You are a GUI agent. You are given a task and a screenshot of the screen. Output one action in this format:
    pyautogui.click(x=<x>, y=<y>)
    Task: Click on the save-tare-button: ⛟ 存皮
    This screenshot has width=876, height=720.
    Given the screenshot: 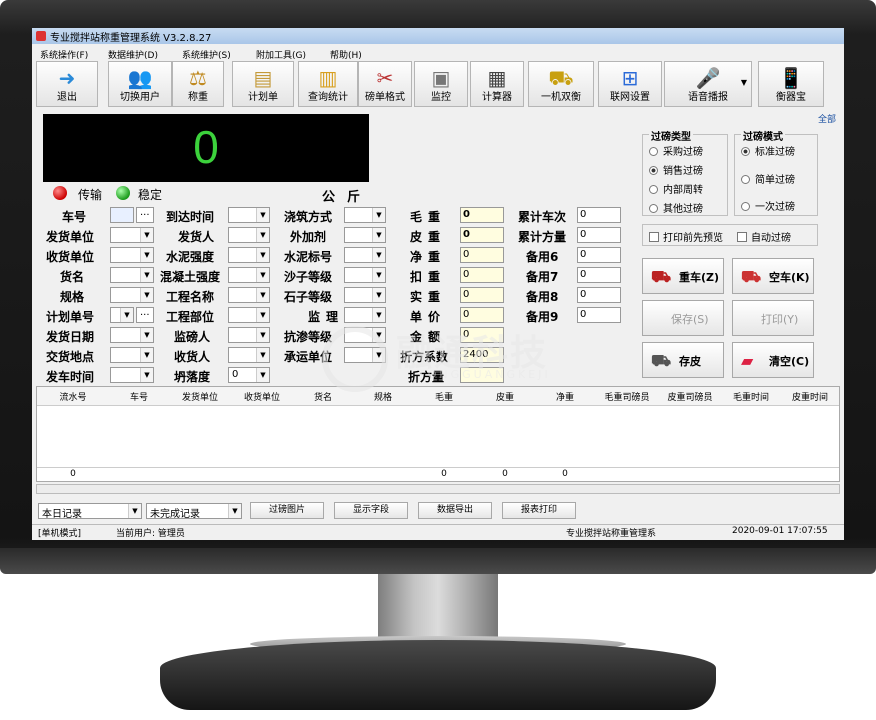 What is the action you would take?
    pyautogui.click(x=683, y=360)
    